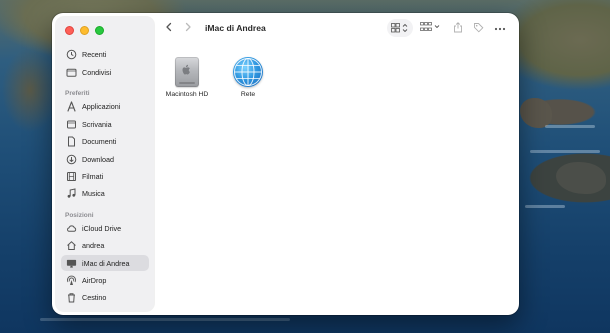 Image resolution: width=610 pixels, height=333 pixels. I want to click on sidebar-item-imac-di-andrea: iMac di Andrea, so click(105, 263).